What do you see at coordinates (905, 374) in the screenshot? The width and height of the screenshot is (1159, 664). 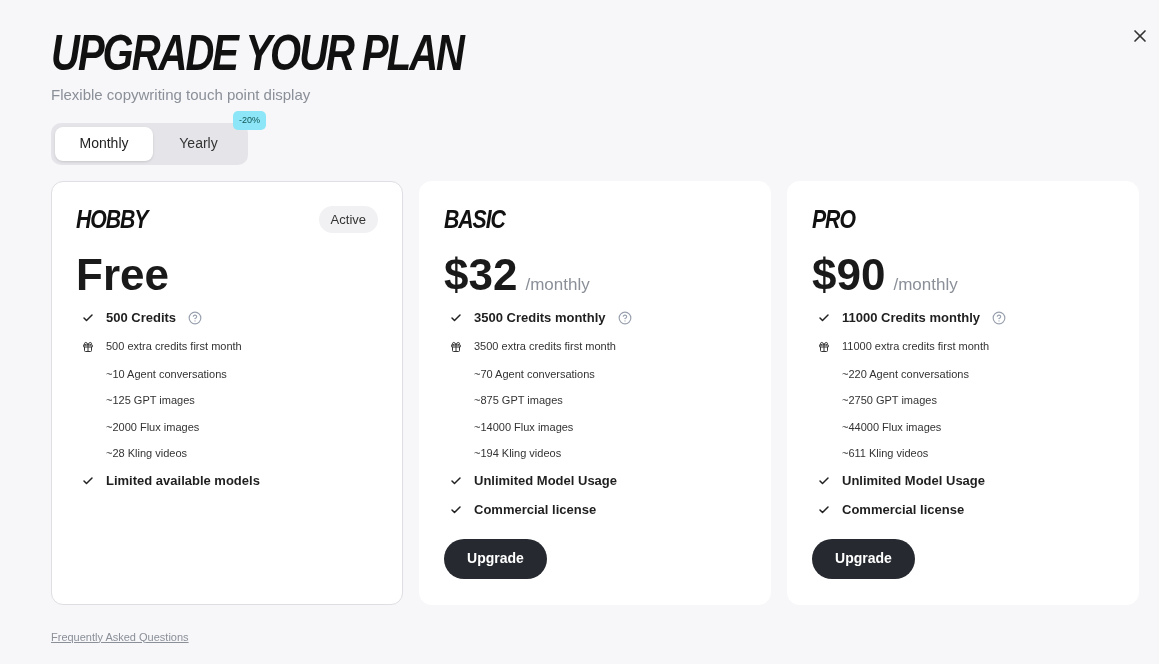 I see `feature-text: ~220 Agent conversations` at bounding box center [905, 374].